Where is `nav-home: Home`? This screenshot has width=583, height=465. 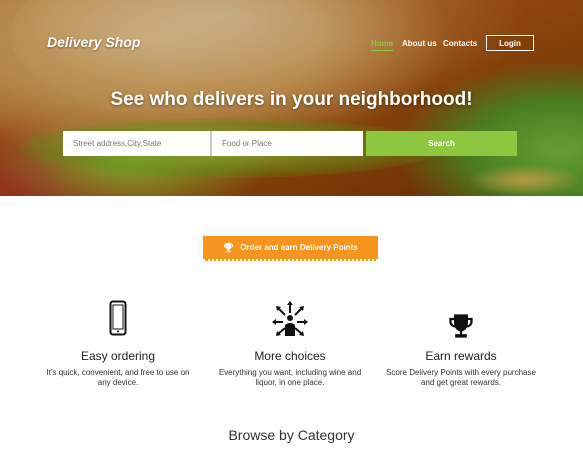
nav-home: Home is located at coordinates (382, 45).